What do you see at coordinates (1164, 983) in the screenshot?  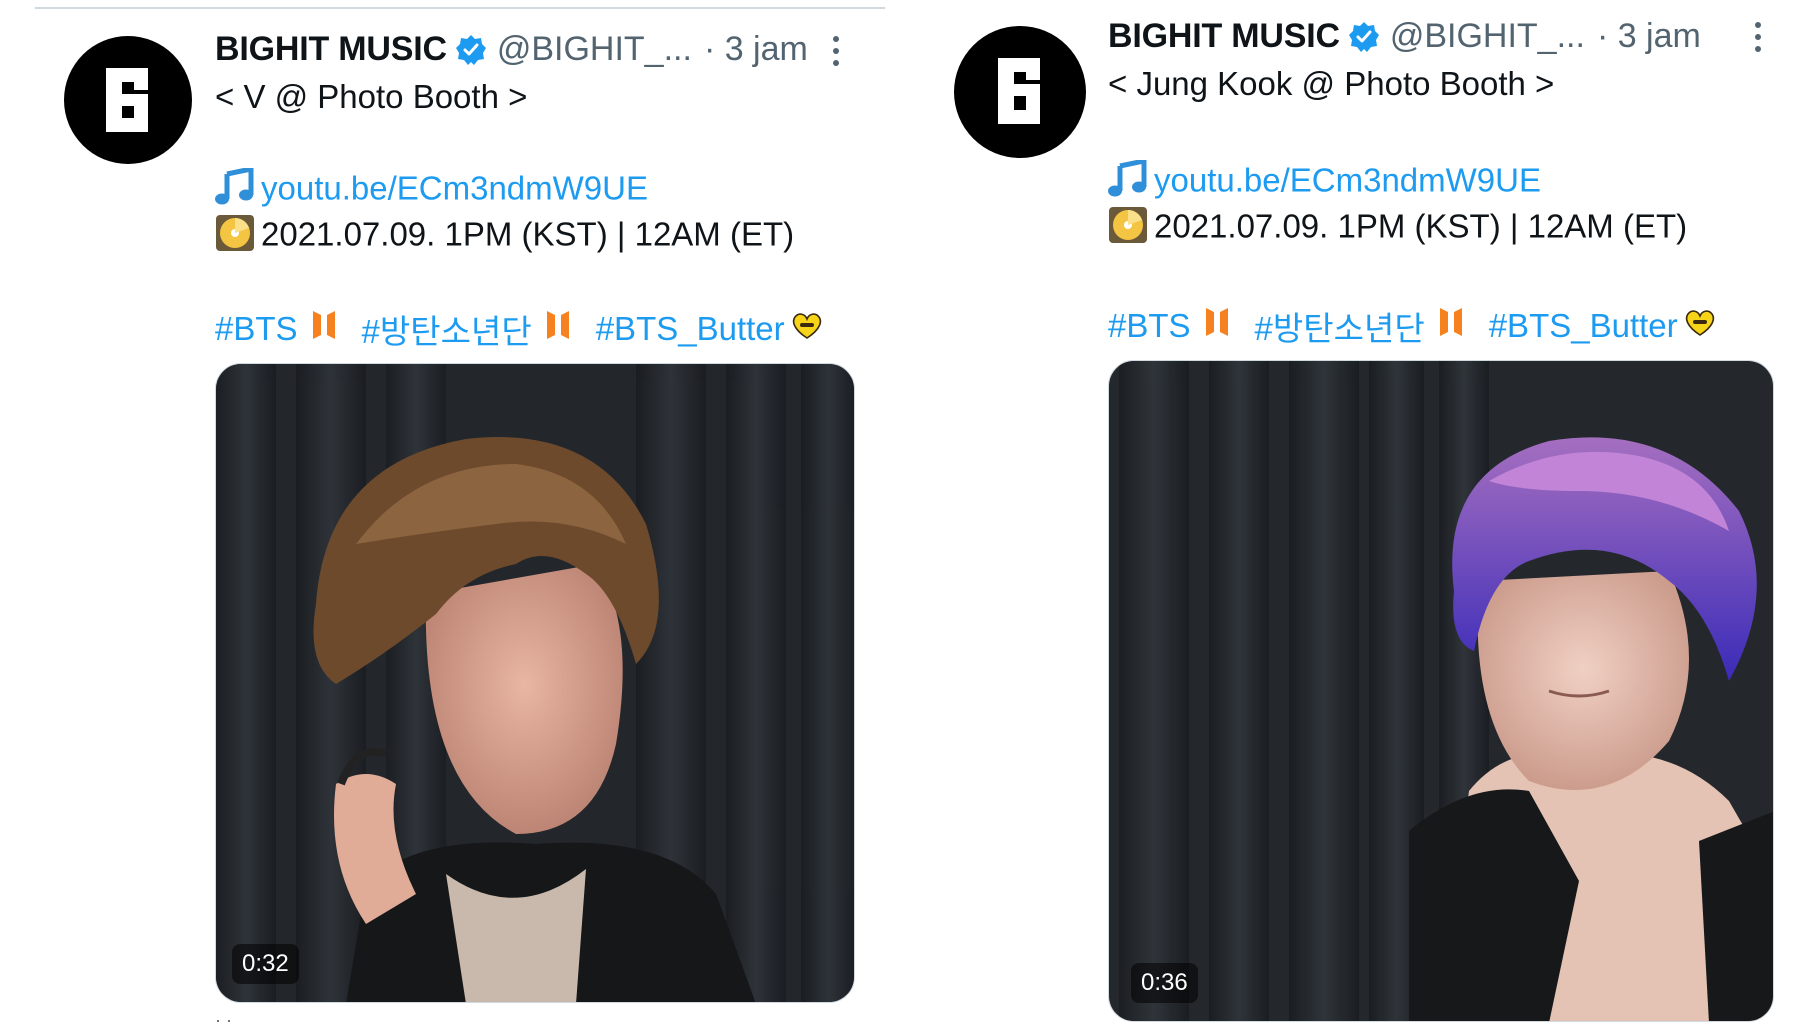 I see `video-duration: 0:36` at bounding box center [1164, 983].